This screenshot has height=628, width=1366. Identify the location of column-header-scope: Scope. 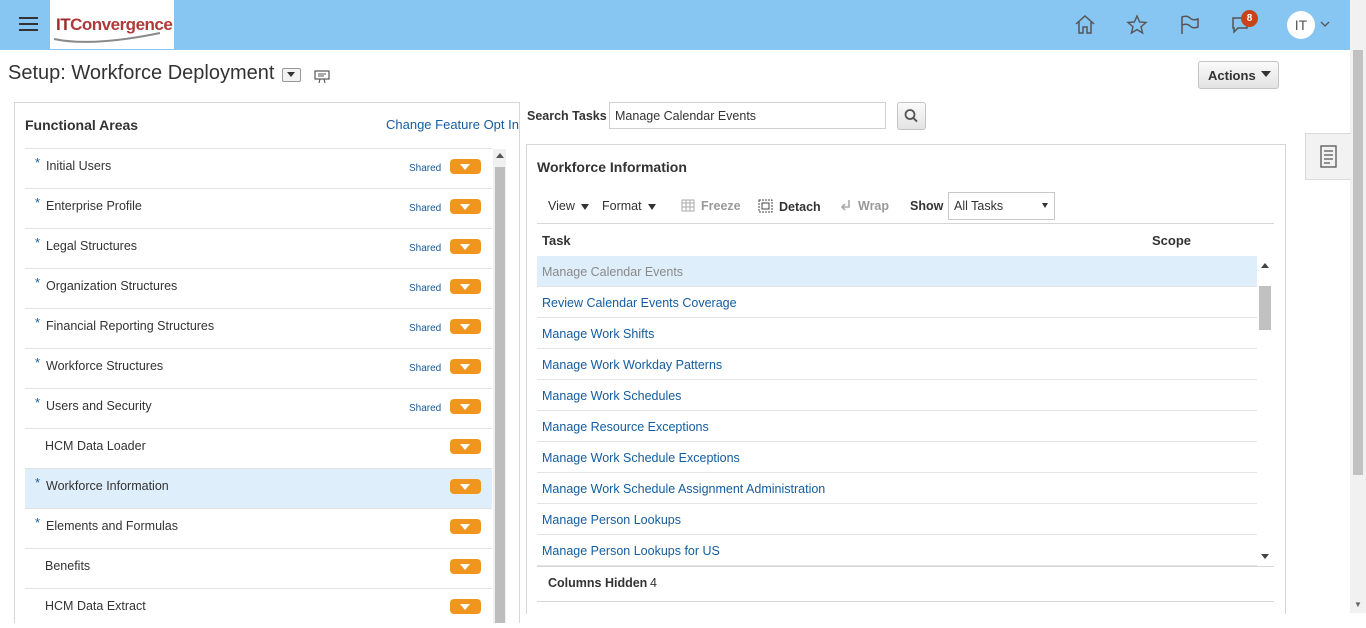
(1171, 240).